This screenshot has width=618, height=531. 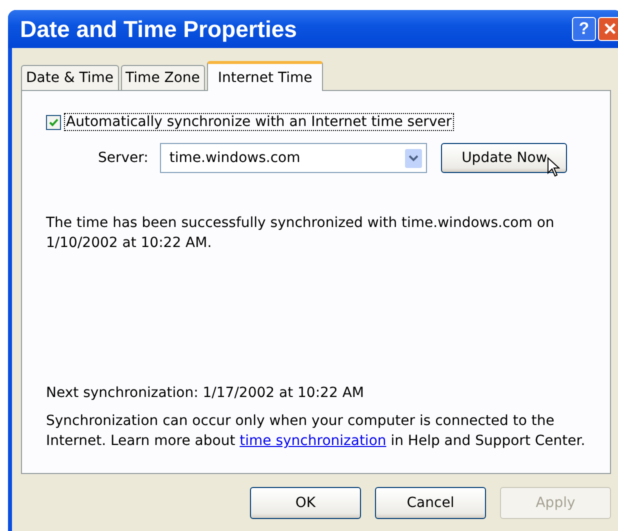 What do you see at coordinates (553, 167) in the screenshot?
I see `mouse-pointer-icon` at bounding box center [553, 167].